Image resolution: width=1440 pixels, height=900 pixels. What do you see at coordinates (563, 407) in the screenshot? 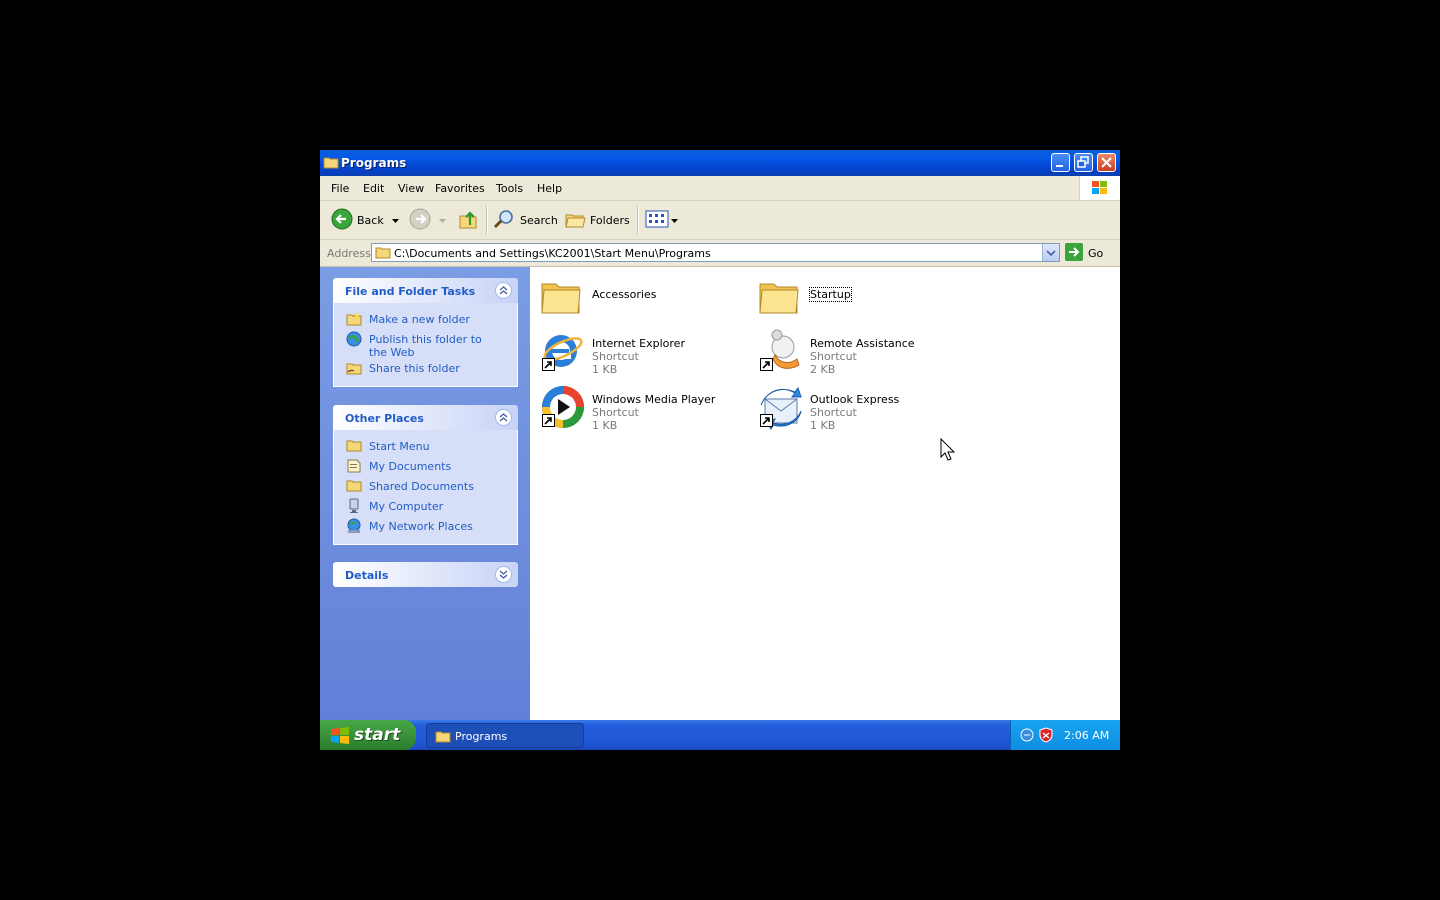
I see `media-player-icon` at bounding box center [563, 407].